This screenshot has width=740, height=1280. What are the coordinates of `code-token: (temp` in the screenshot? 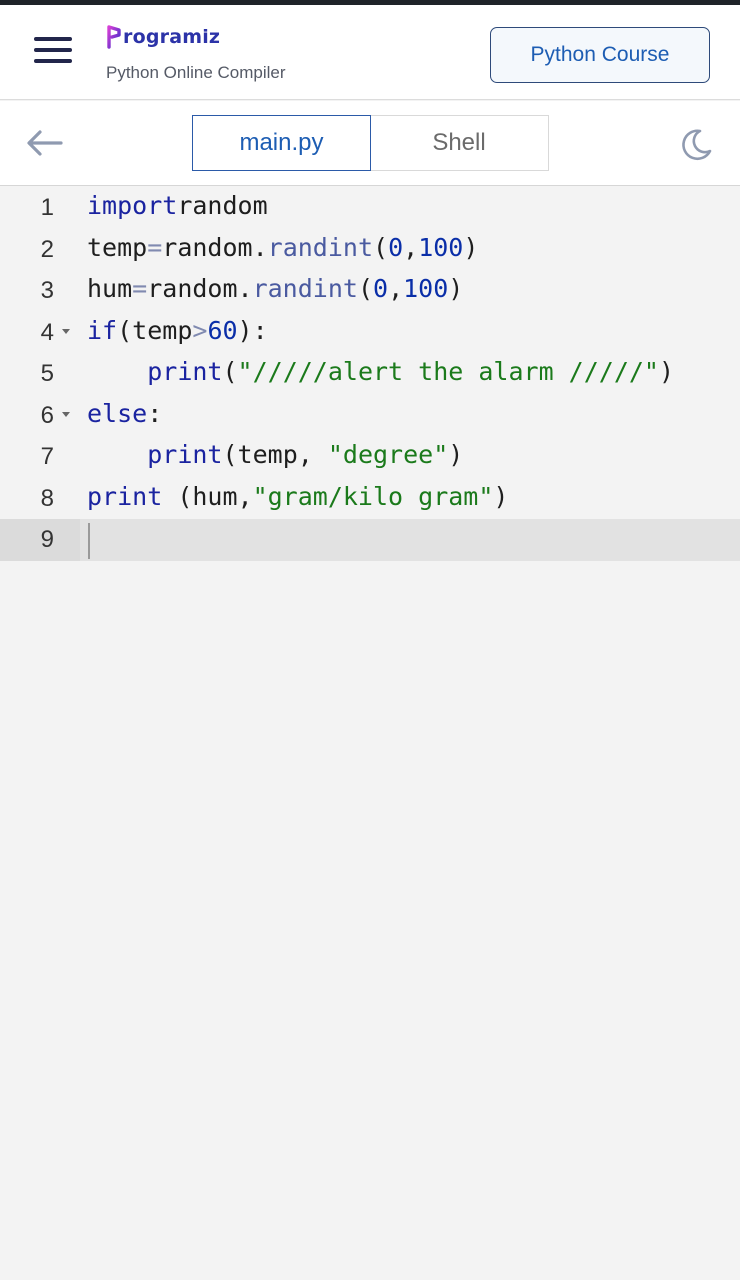 It's located at (155, 330).